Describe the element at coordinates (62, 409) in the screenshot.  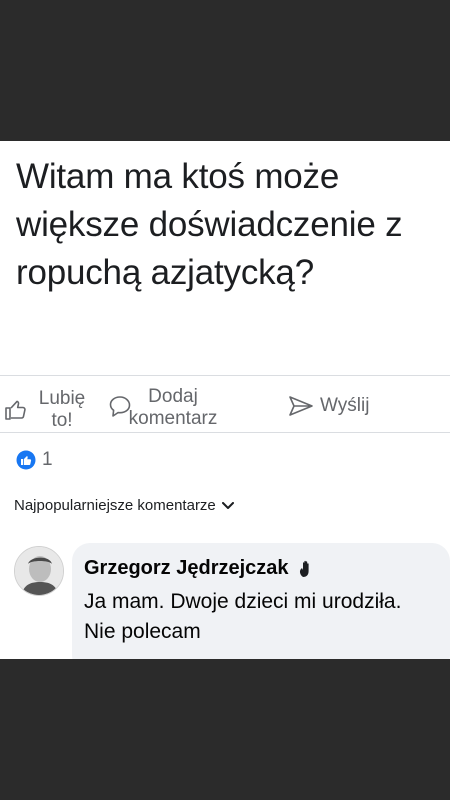
I see `like-label: Lubię to!` at that location.